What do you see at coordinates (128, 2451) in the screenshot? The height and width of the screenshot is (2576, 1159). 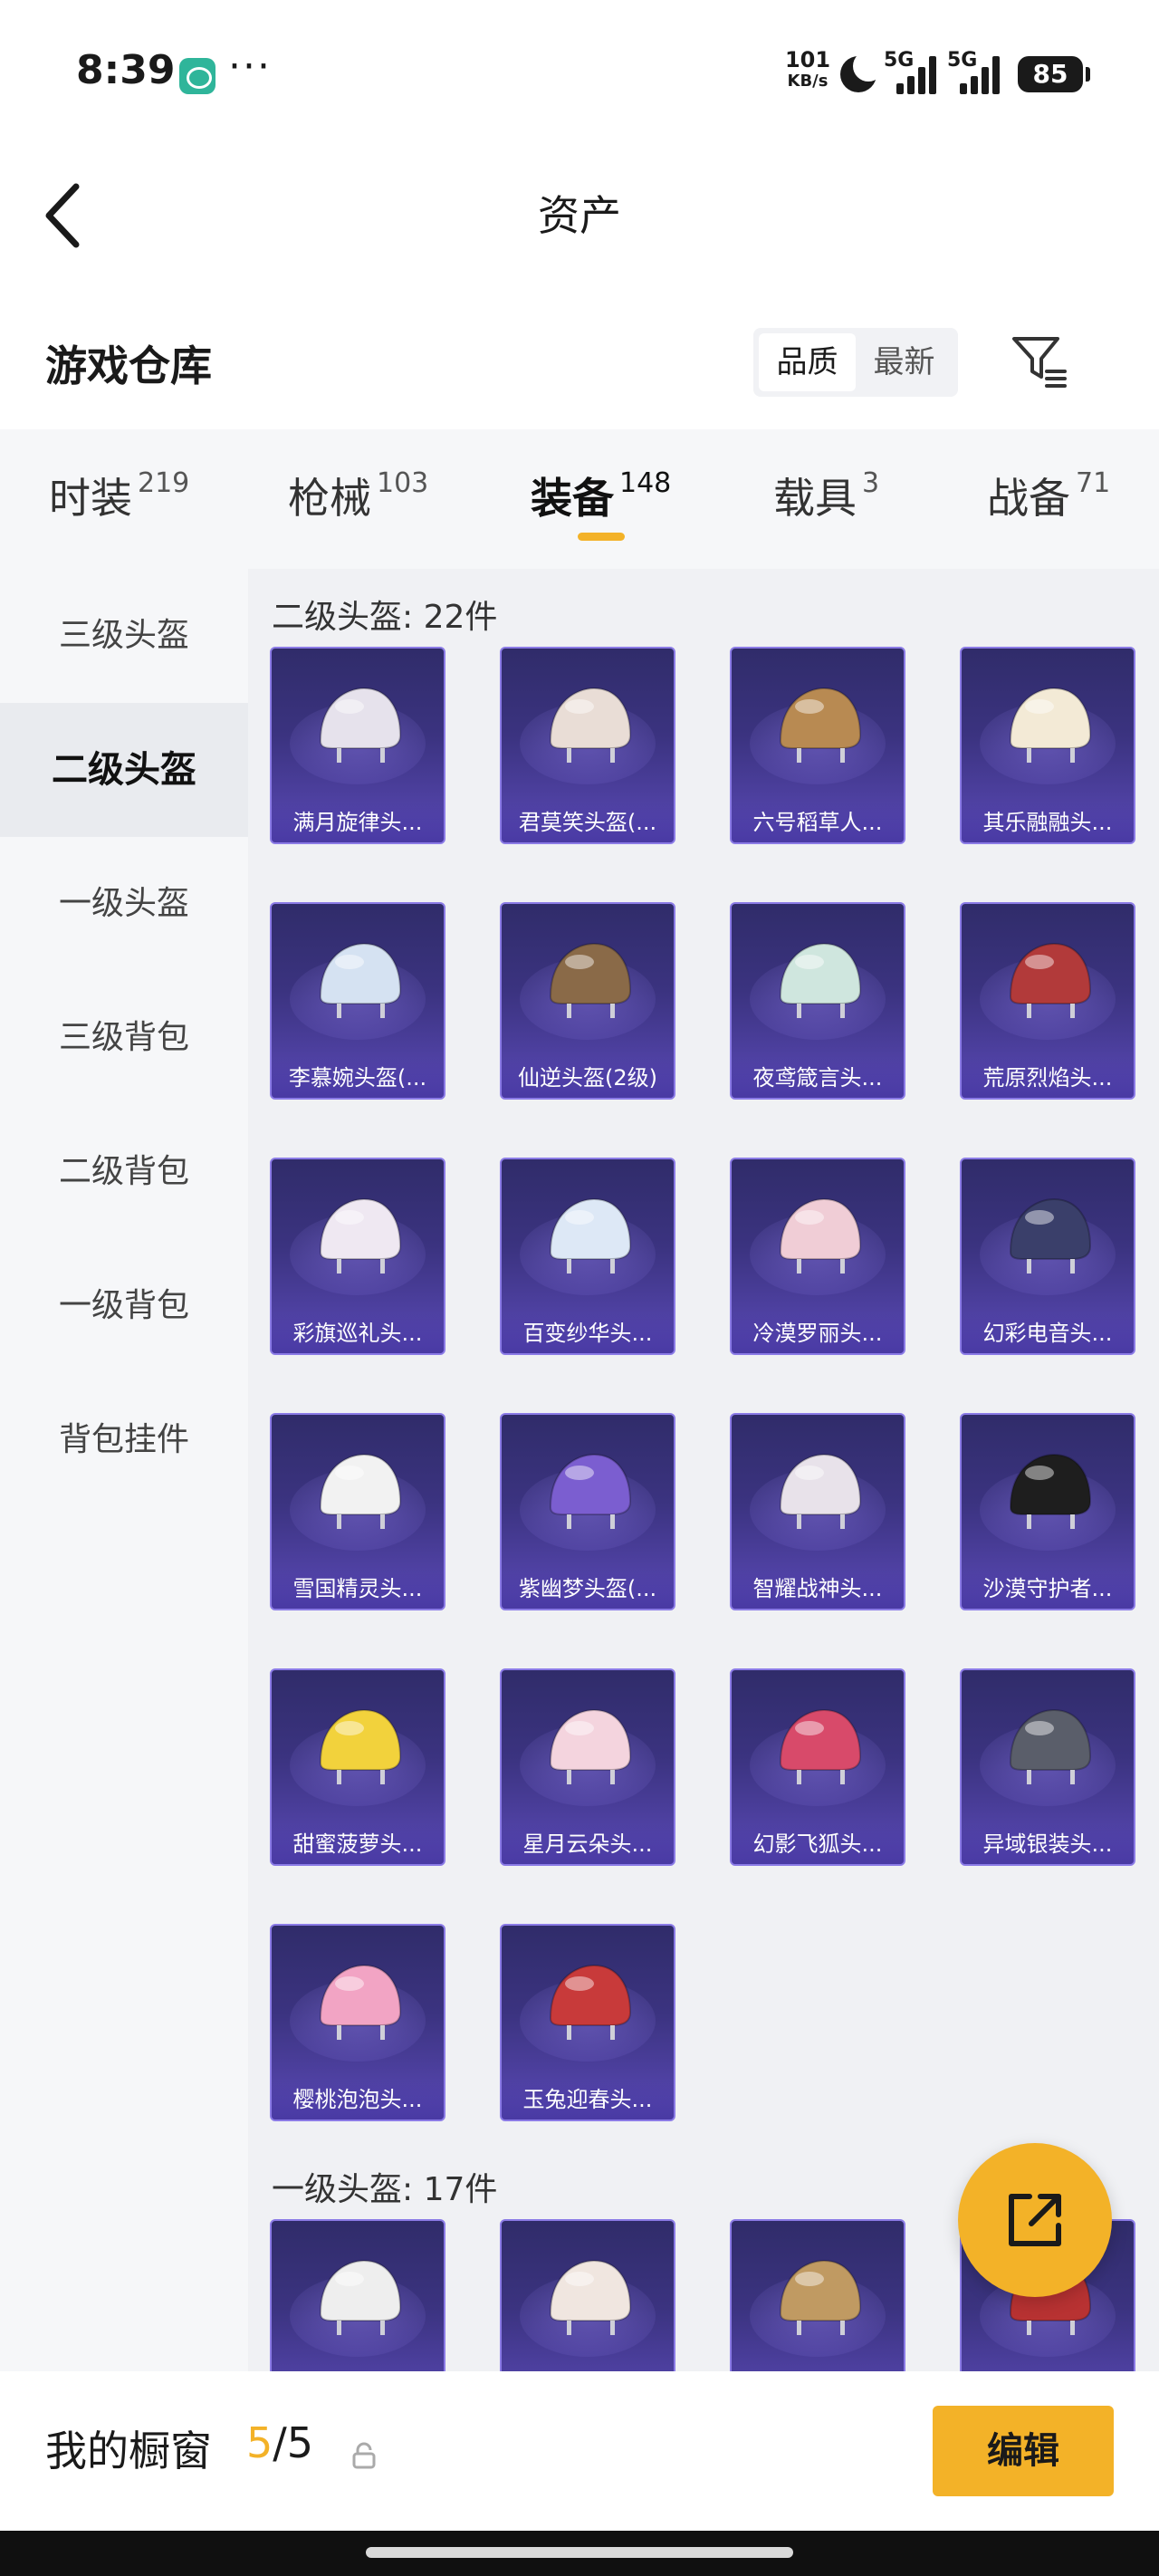 I see `showcase-label: 我的橱窗` at bounding box center [128, 2451].